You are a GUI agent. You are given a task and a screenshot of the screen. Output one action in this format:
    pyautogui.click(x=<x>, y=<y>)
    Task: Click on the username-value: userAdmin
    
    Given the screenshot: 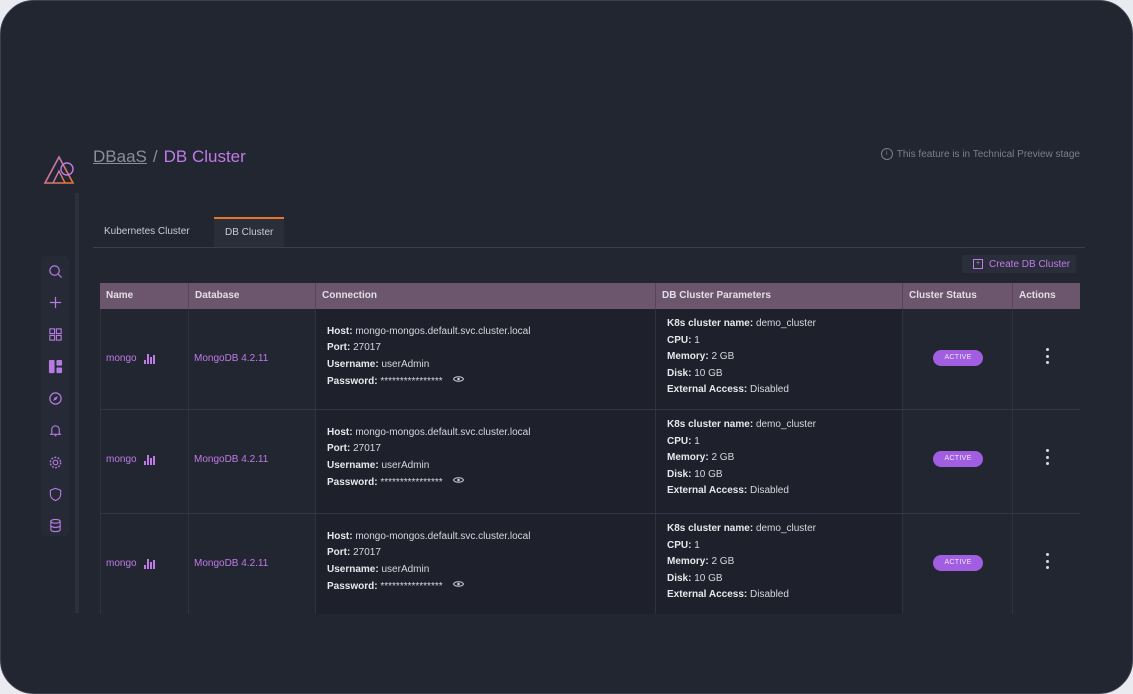 What is the action you would take?
    pyautogui.click(x=405, y=465)
    